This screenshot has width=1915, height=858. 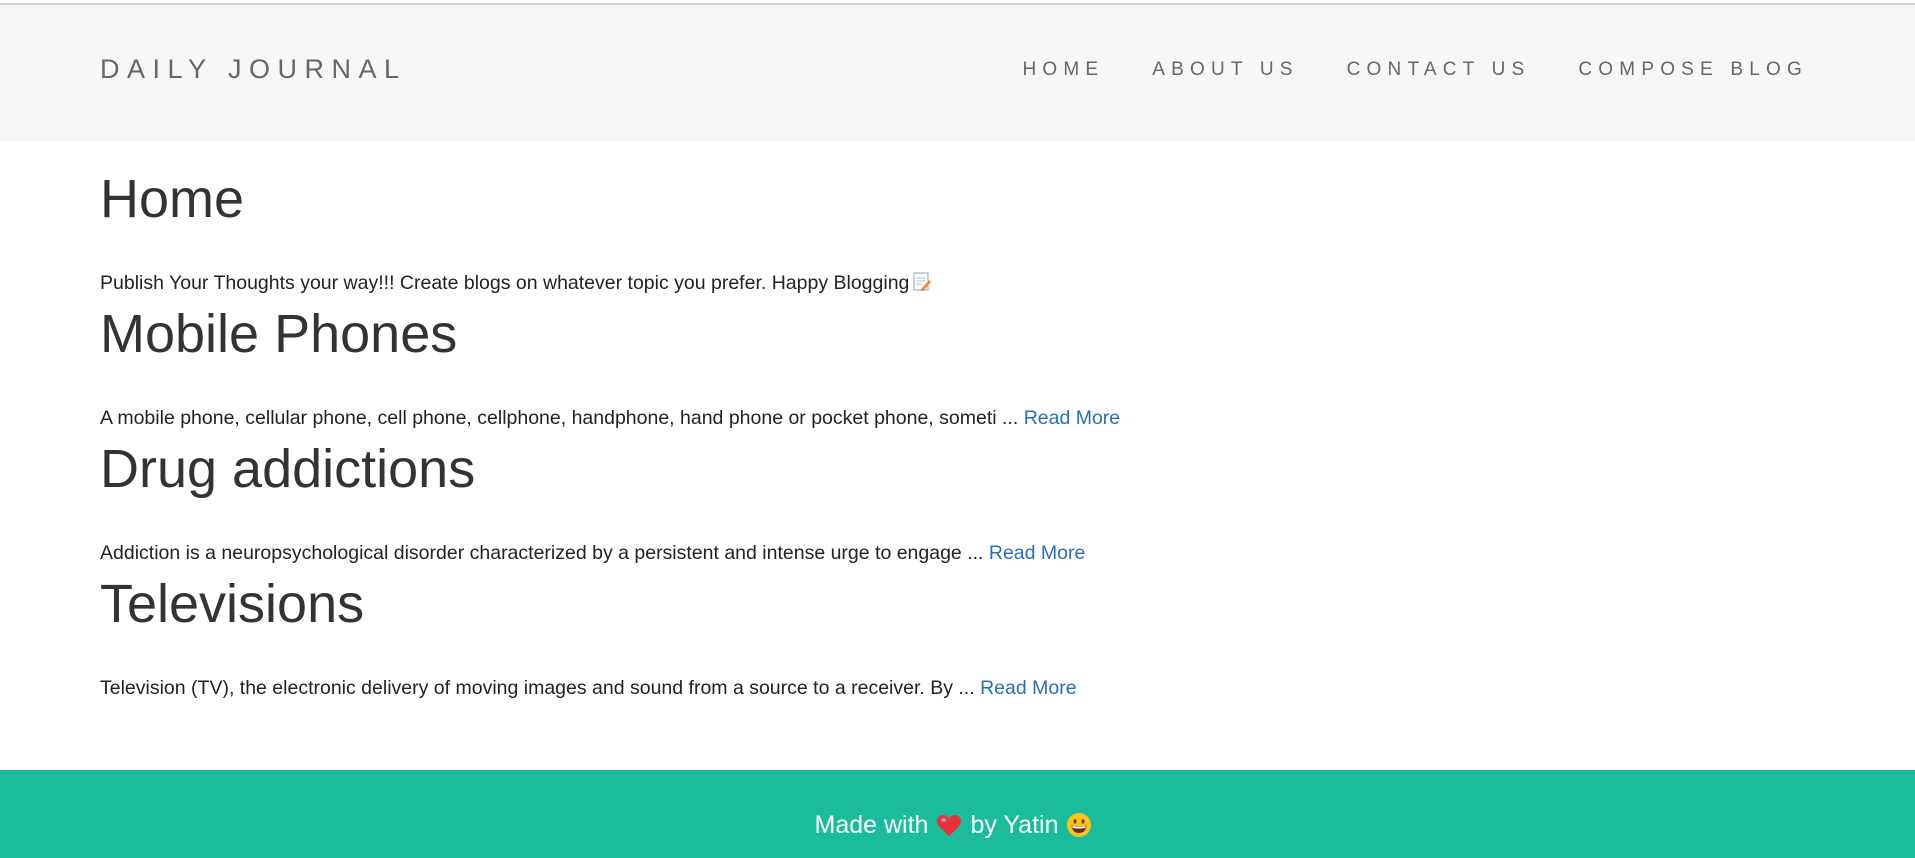 I want to click on nav-menu: HOME ABOUT US CONTACT US COMPOSE BLOG, so click(x=1415, y=70).